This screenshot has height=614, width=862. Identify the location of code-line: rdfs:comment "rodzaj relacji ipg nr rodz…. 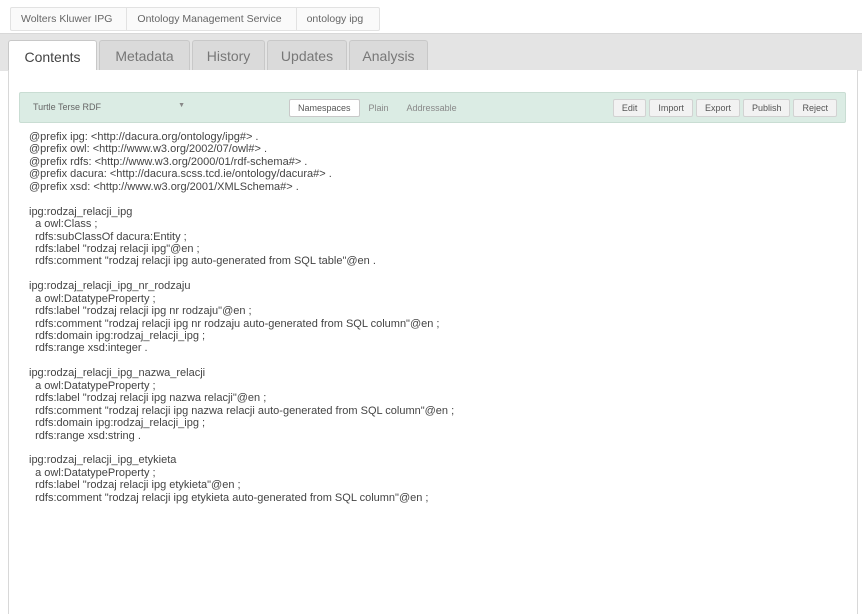
(234, 323).